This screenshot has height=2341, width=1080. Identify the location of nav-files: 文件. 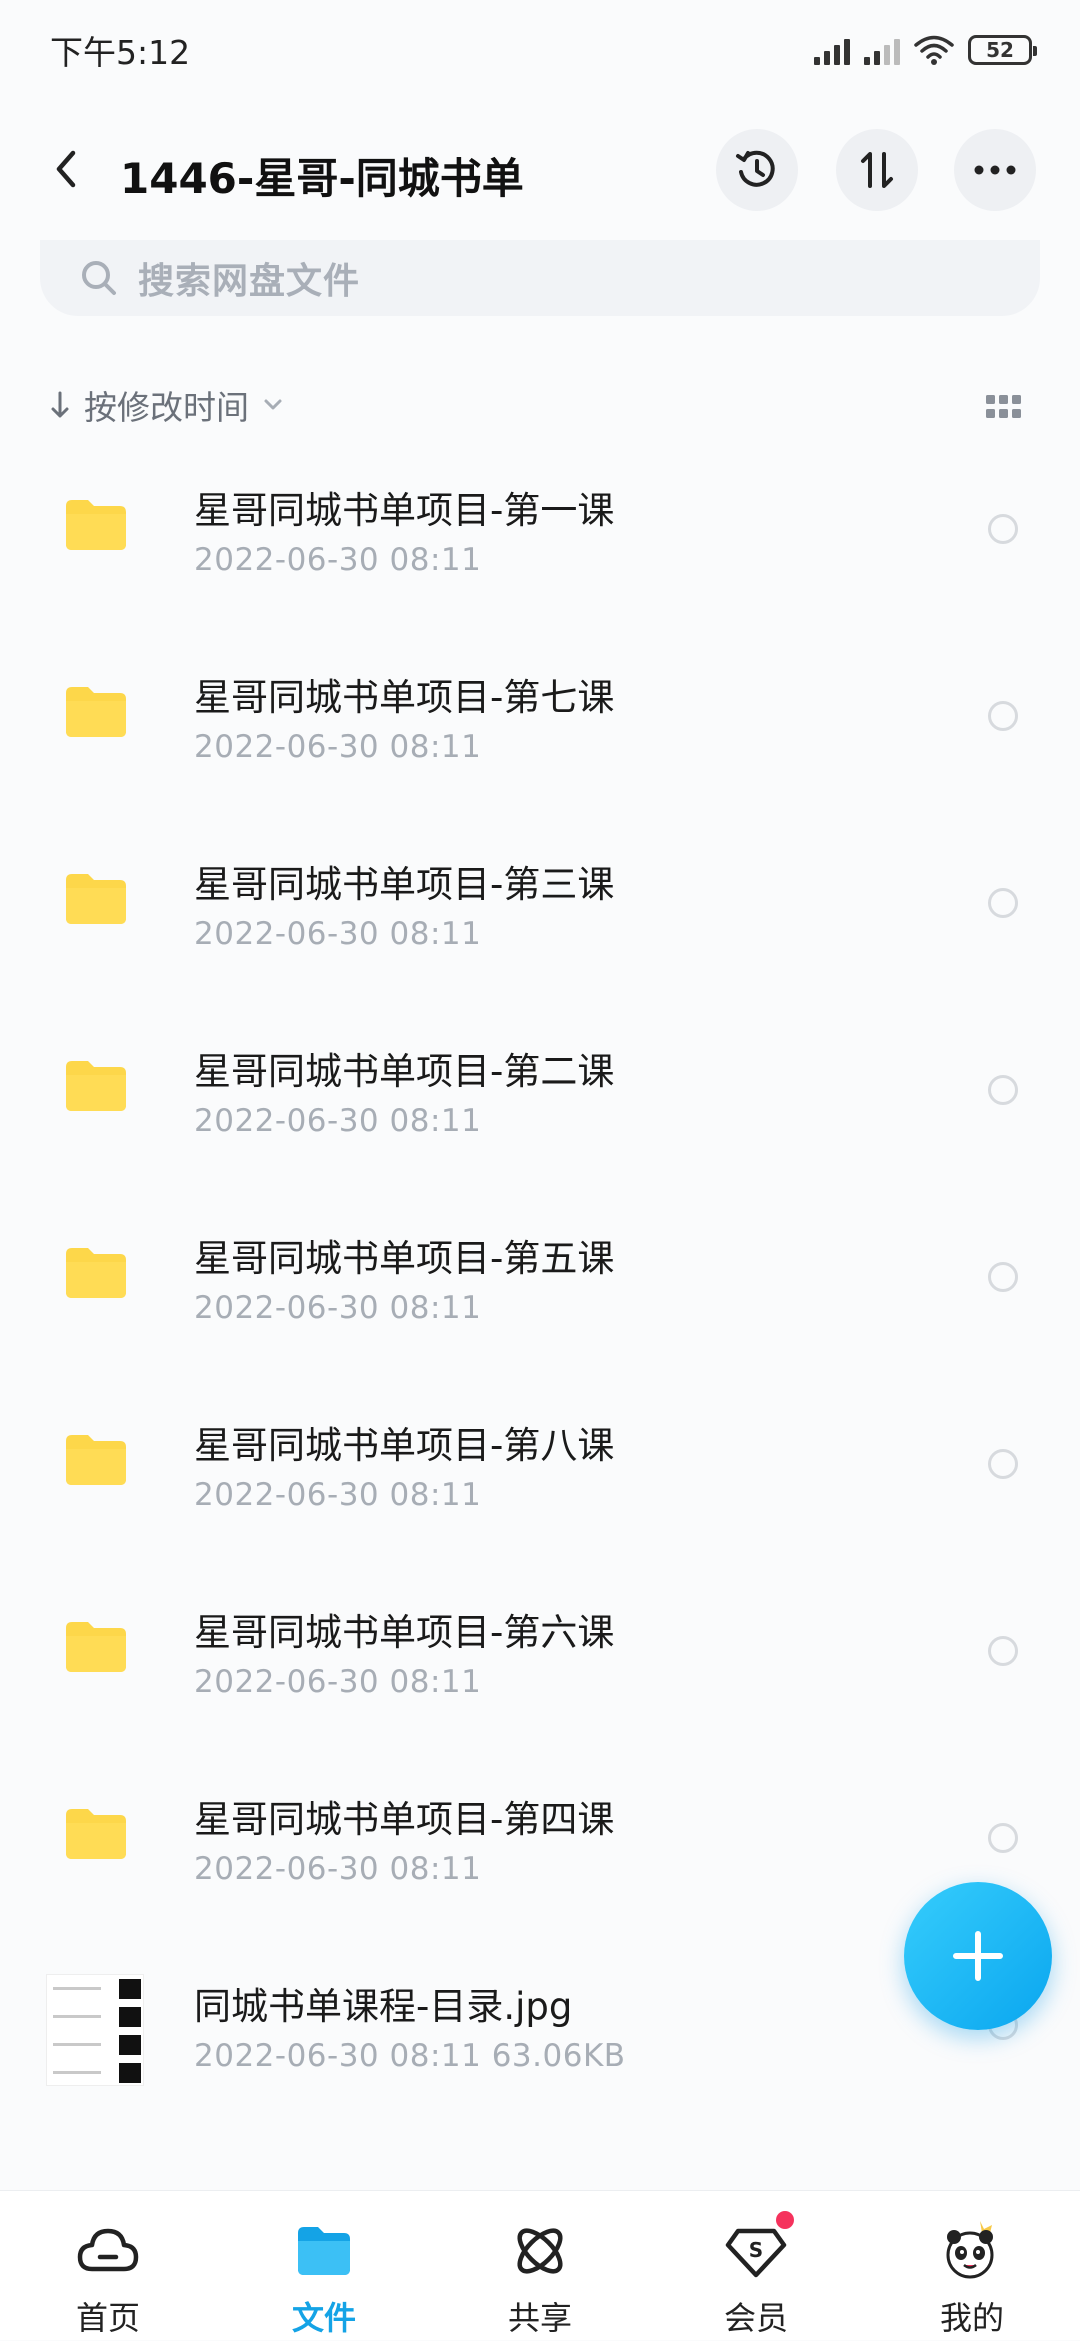
(324, 2266).